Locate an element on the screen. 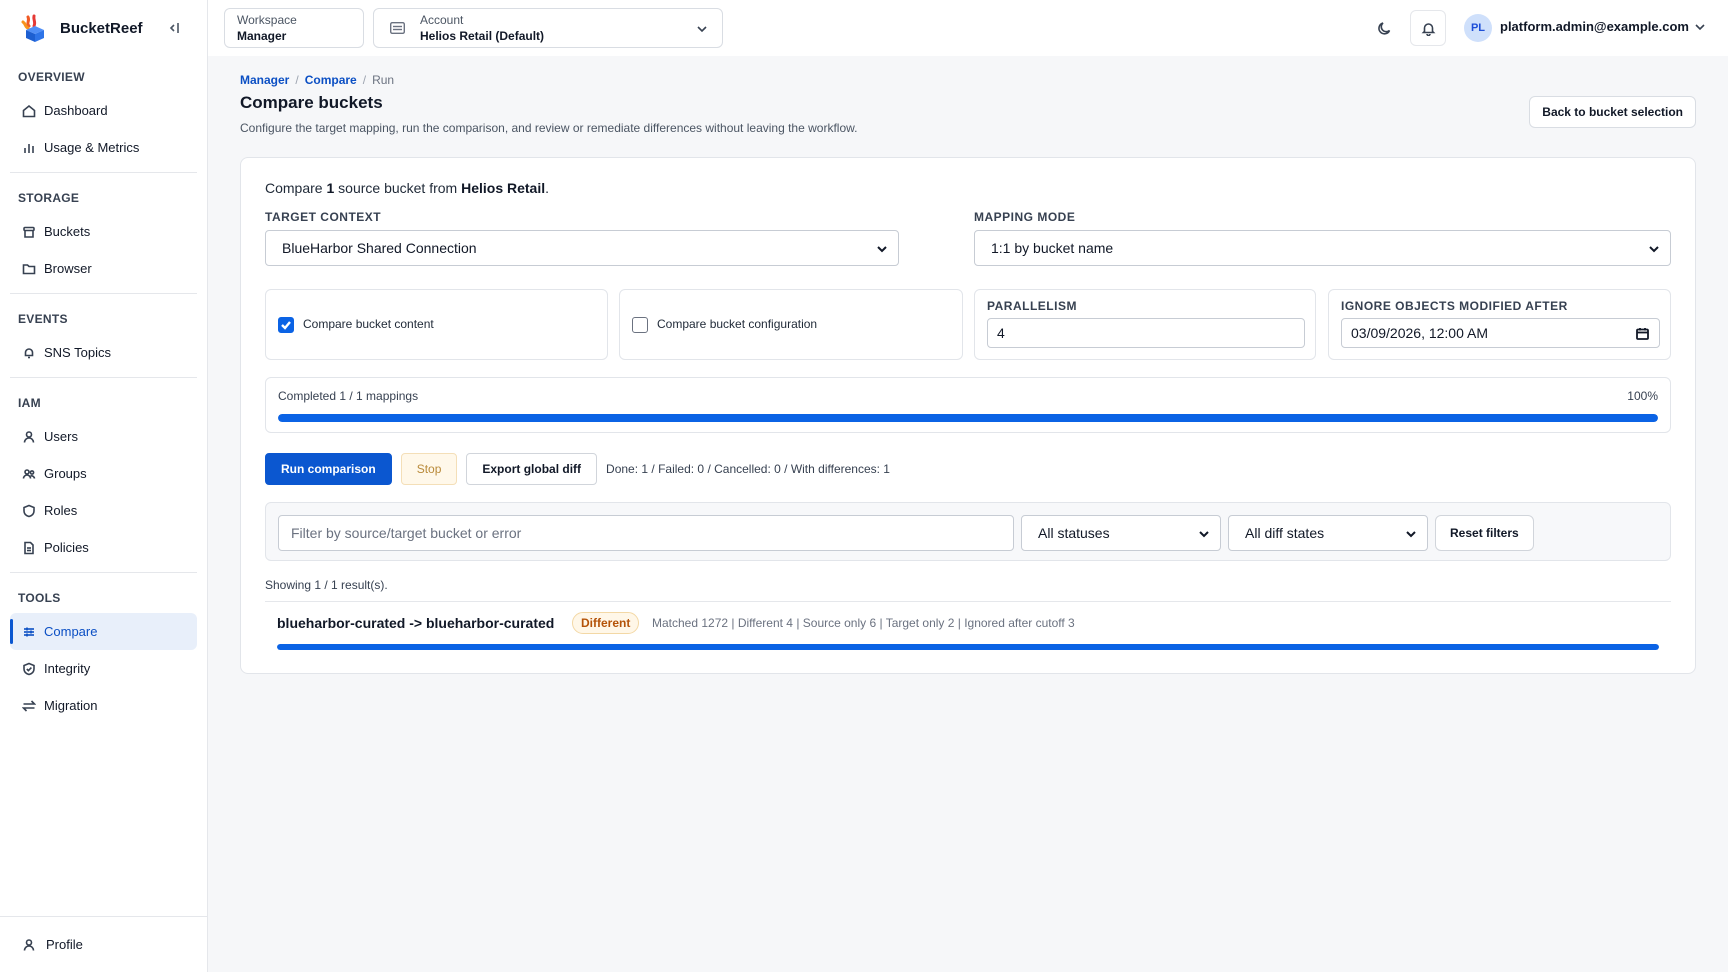 This screenshot has width=1728, height=972. user-email: platform.admin@example.com is located at coordinates (1594, 26).